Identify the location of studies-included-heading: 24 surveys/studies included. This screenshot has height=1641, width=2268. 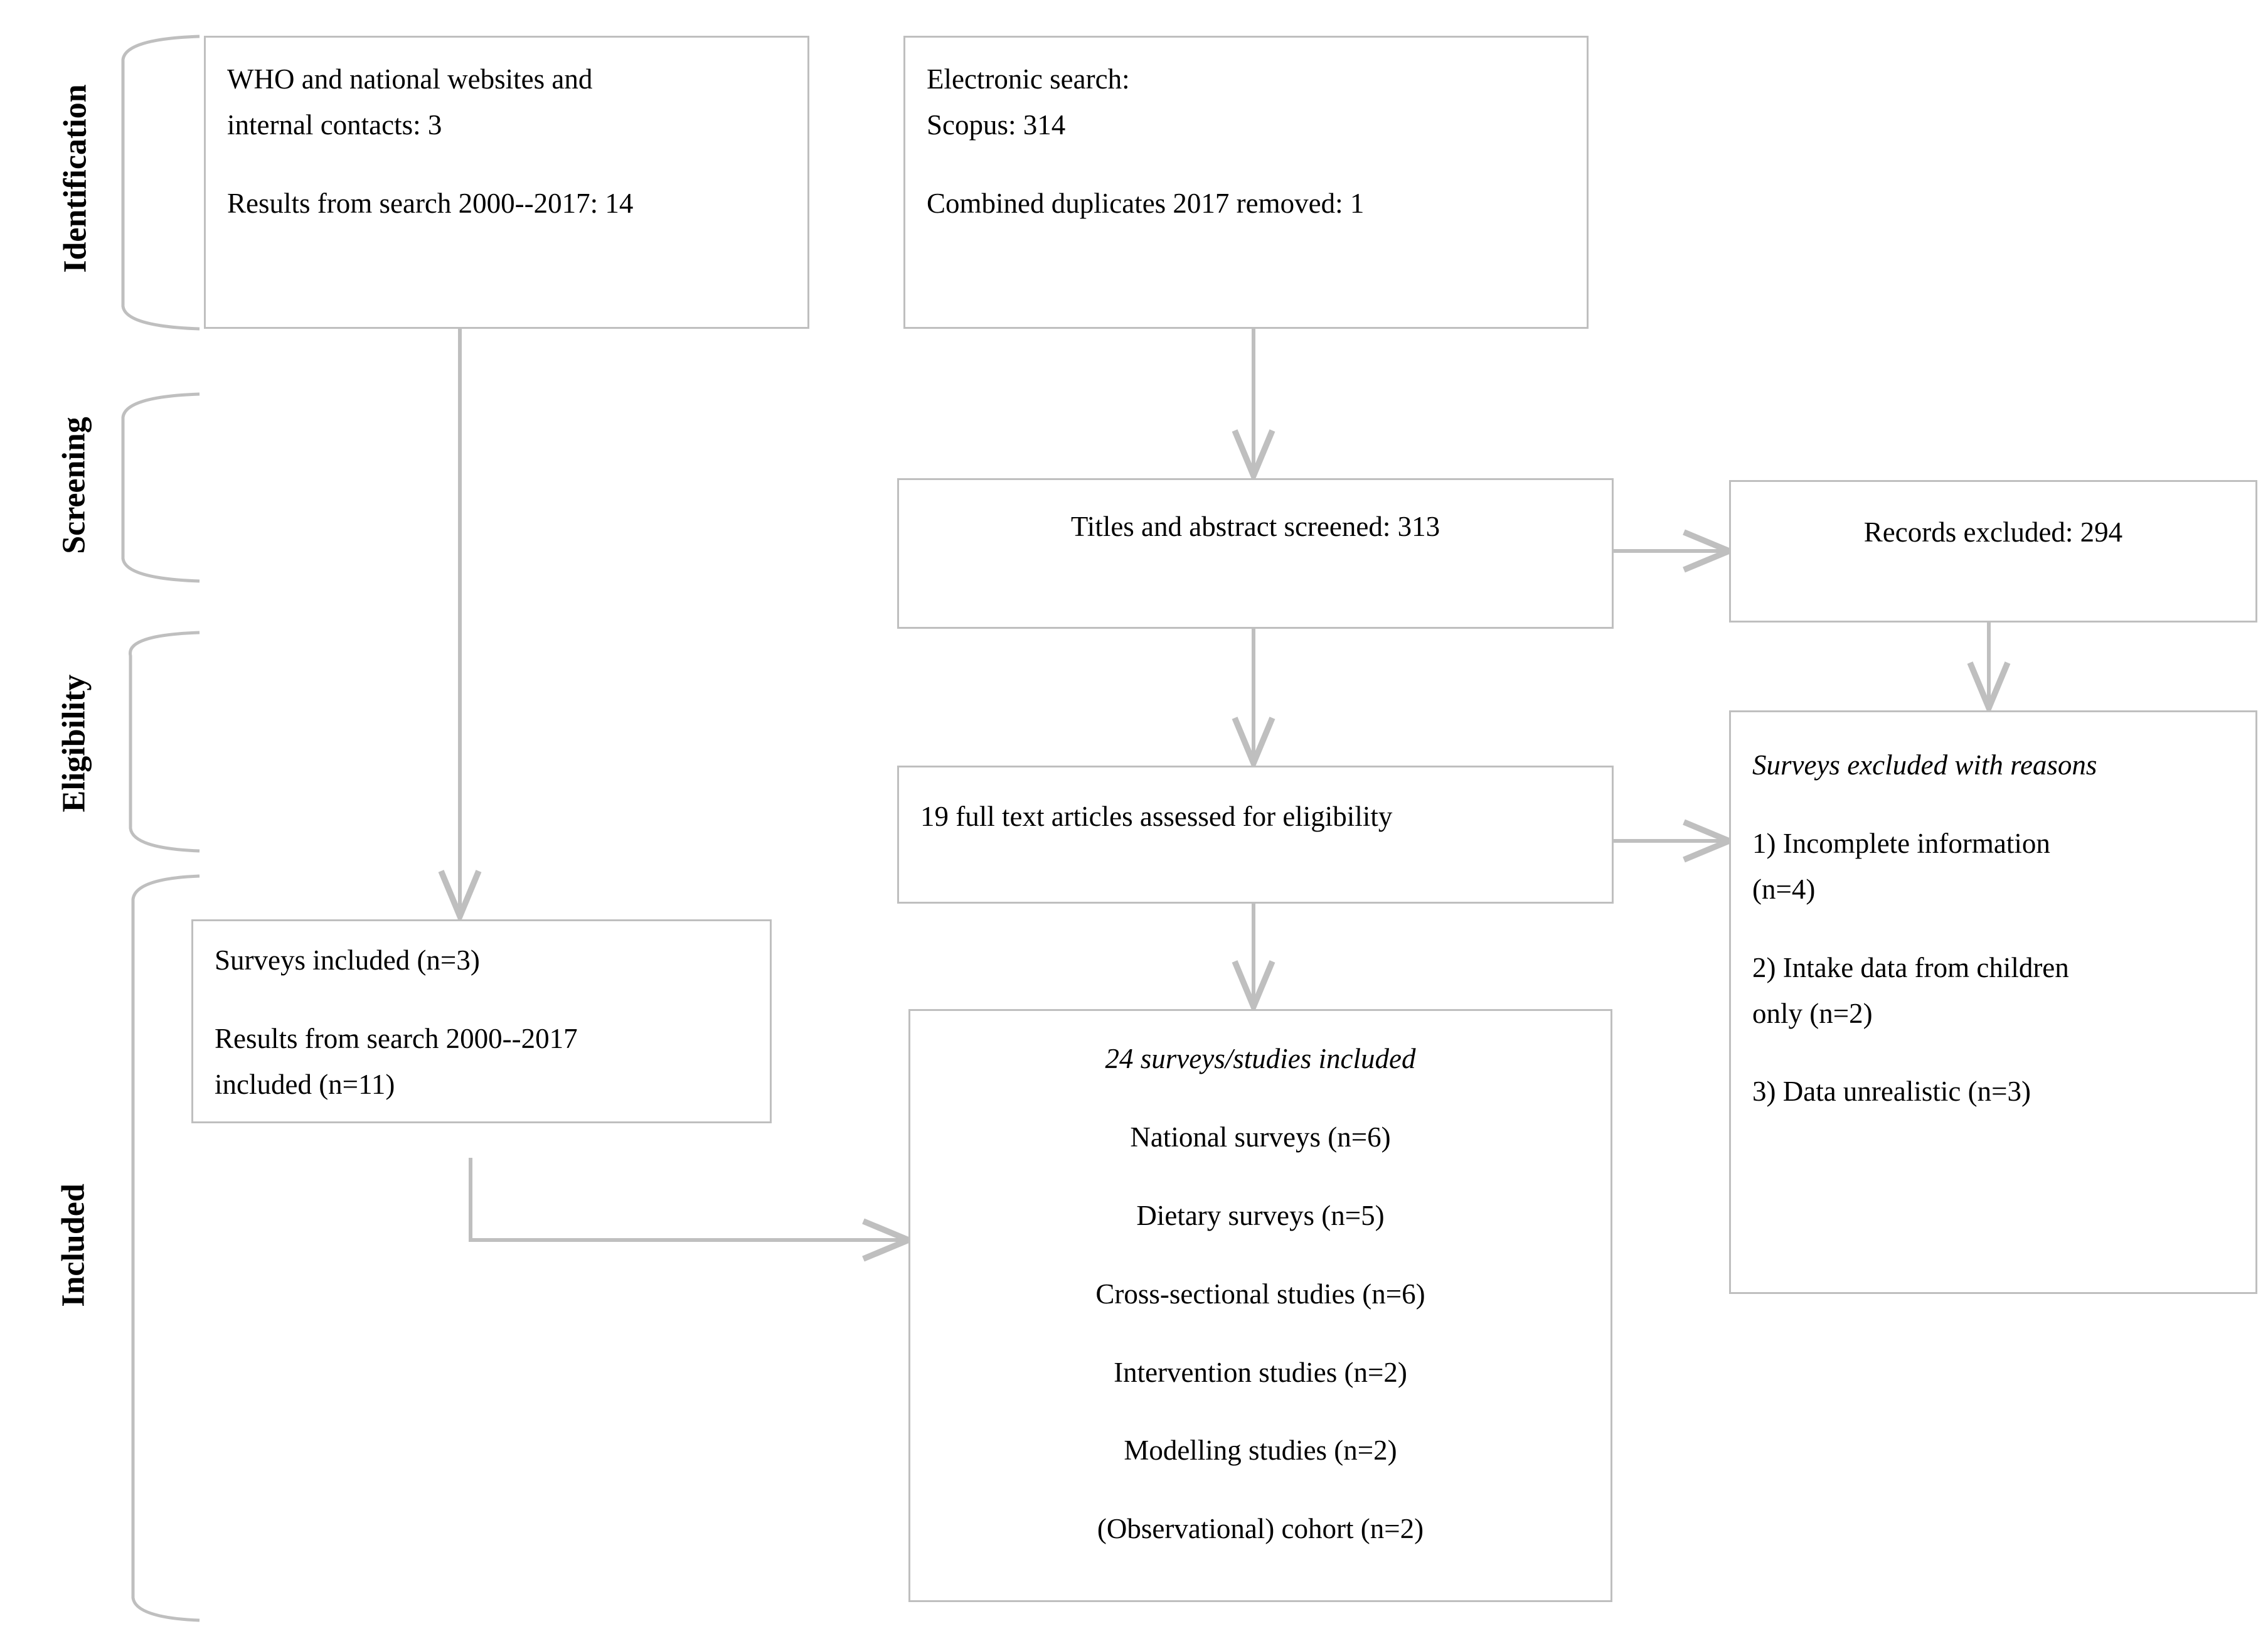
(1260, 1058).